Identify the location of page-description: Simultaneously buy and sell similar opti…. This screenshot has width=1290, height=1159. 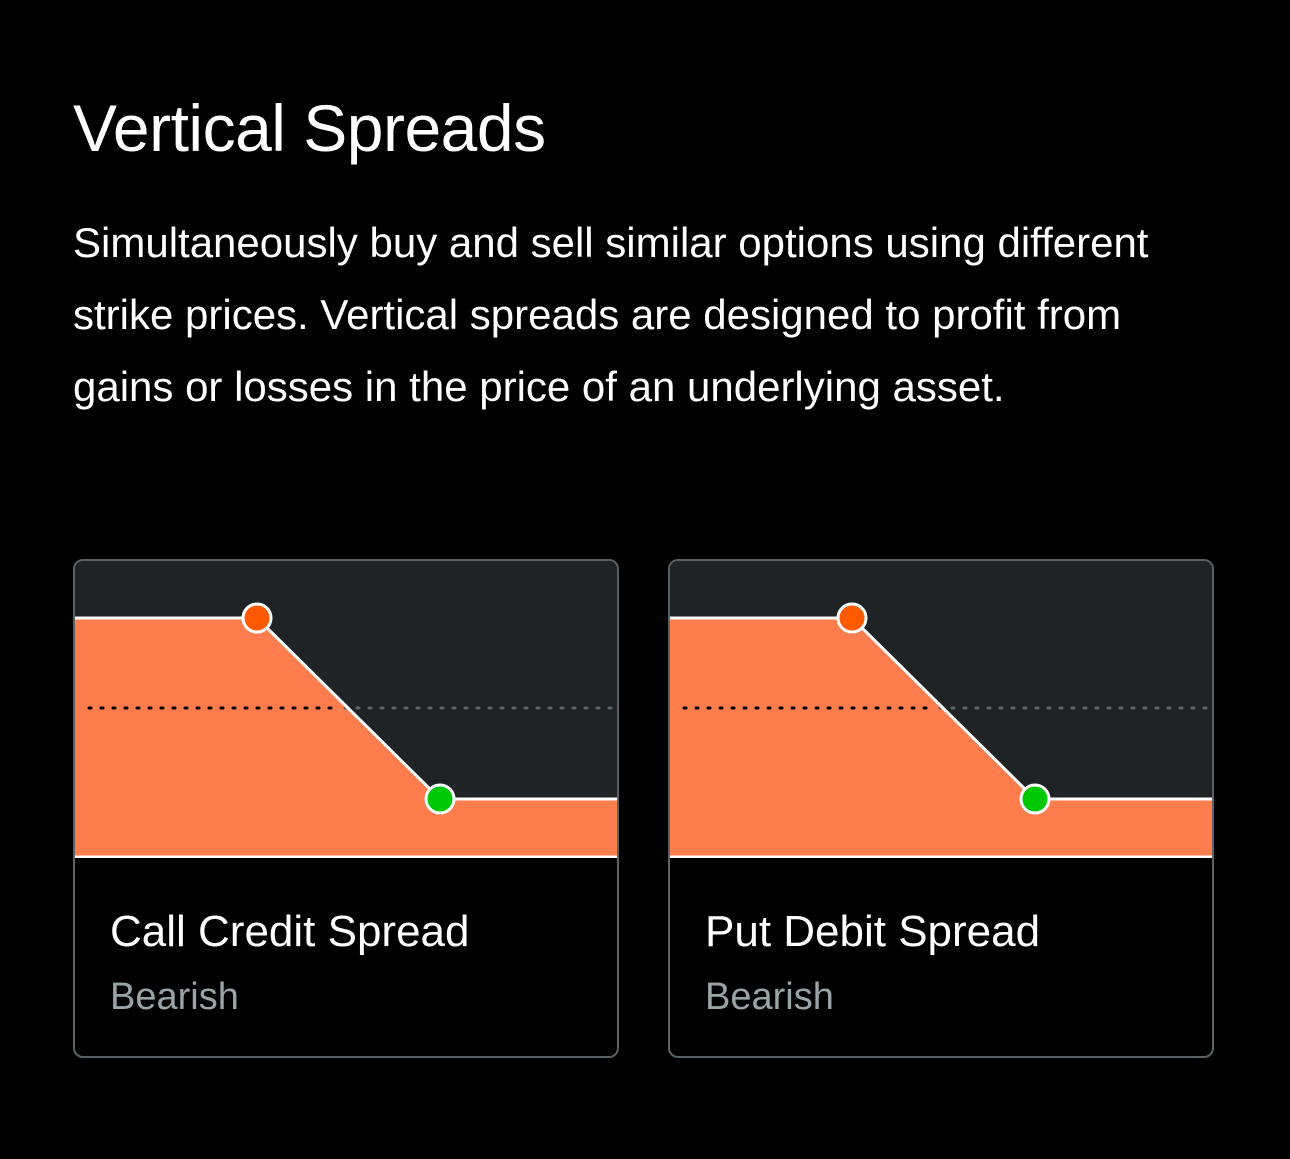
(611, 314).